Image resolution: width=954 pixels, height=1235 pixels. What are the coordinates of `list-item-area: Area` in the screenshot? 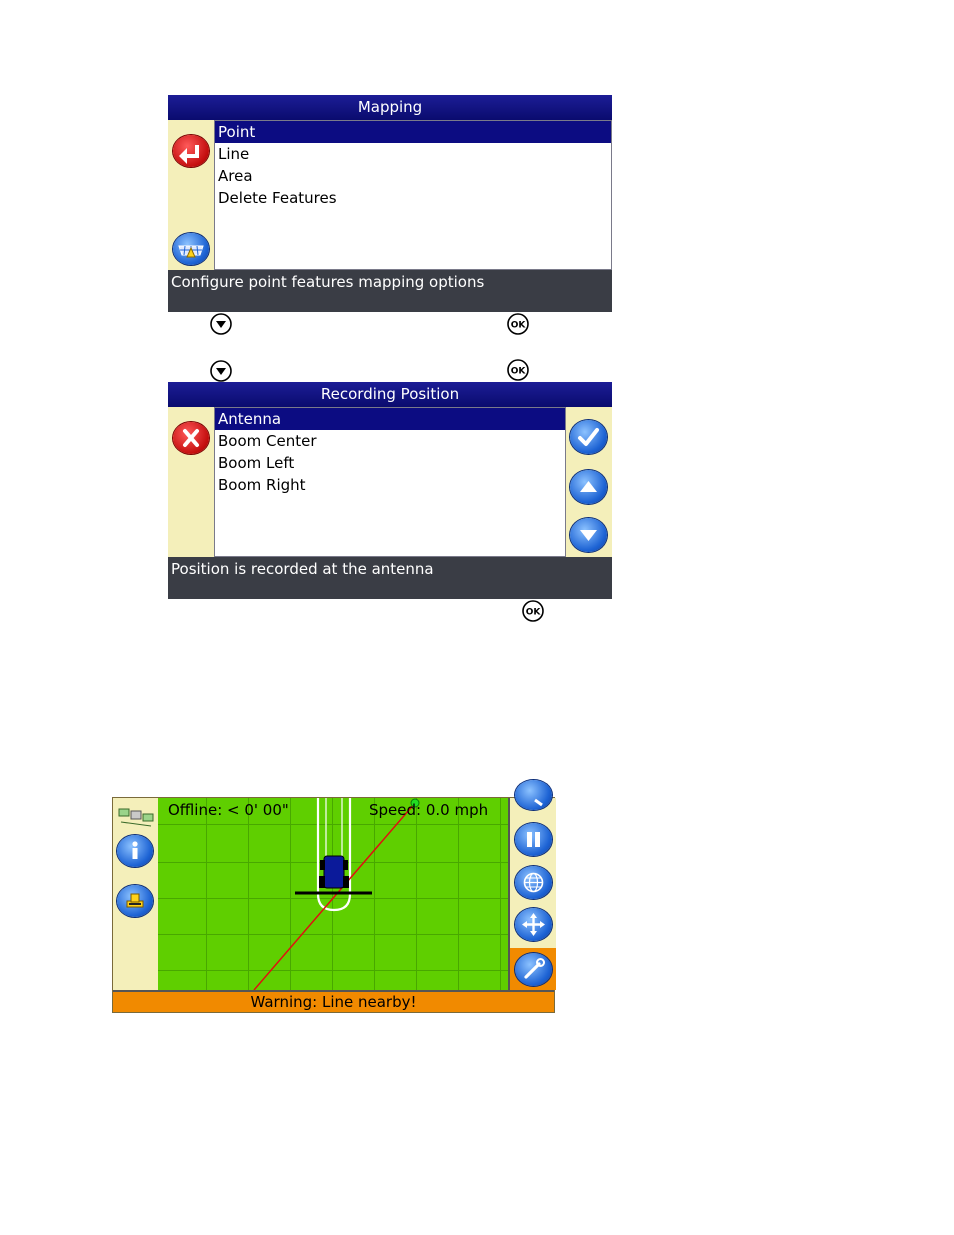 It's located at (413, 176).